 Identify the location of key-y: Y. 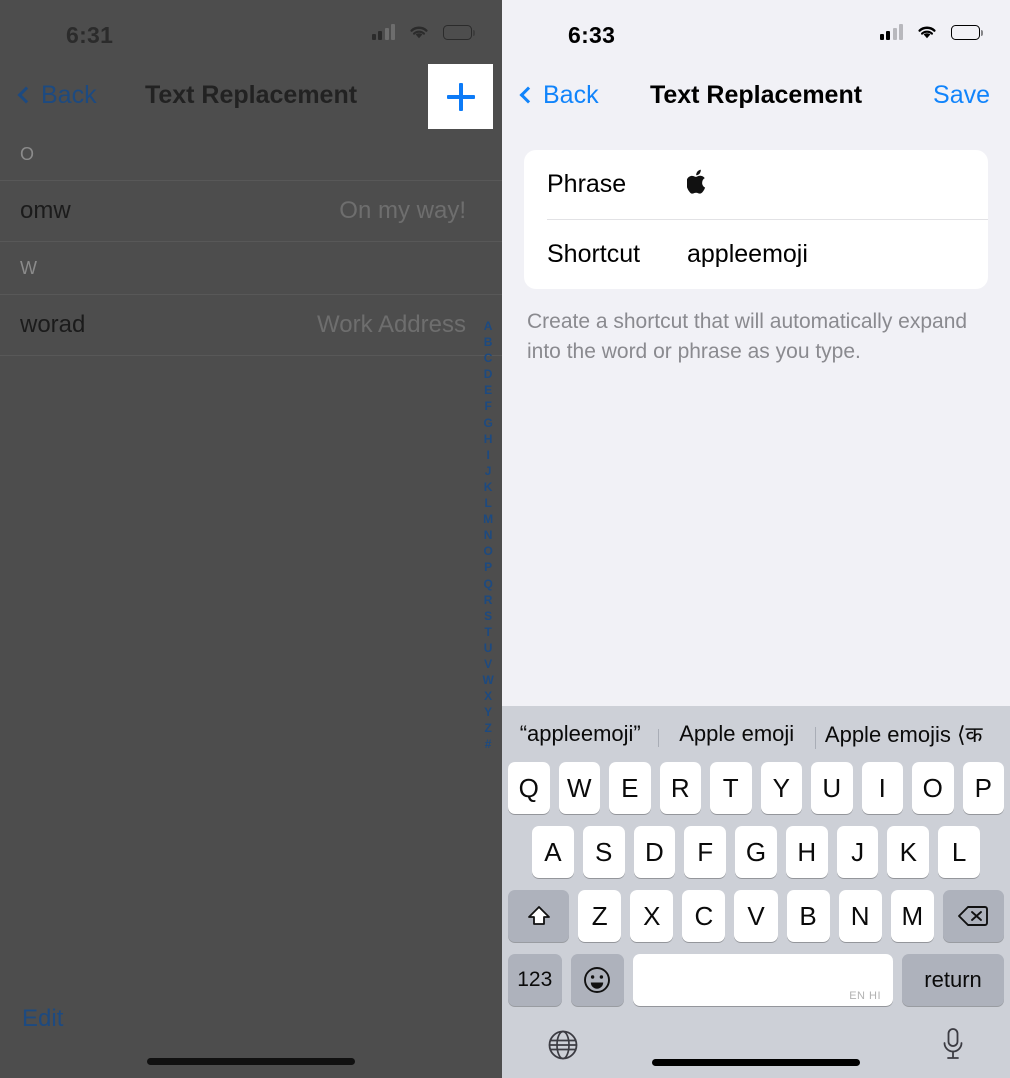
(781, 788).